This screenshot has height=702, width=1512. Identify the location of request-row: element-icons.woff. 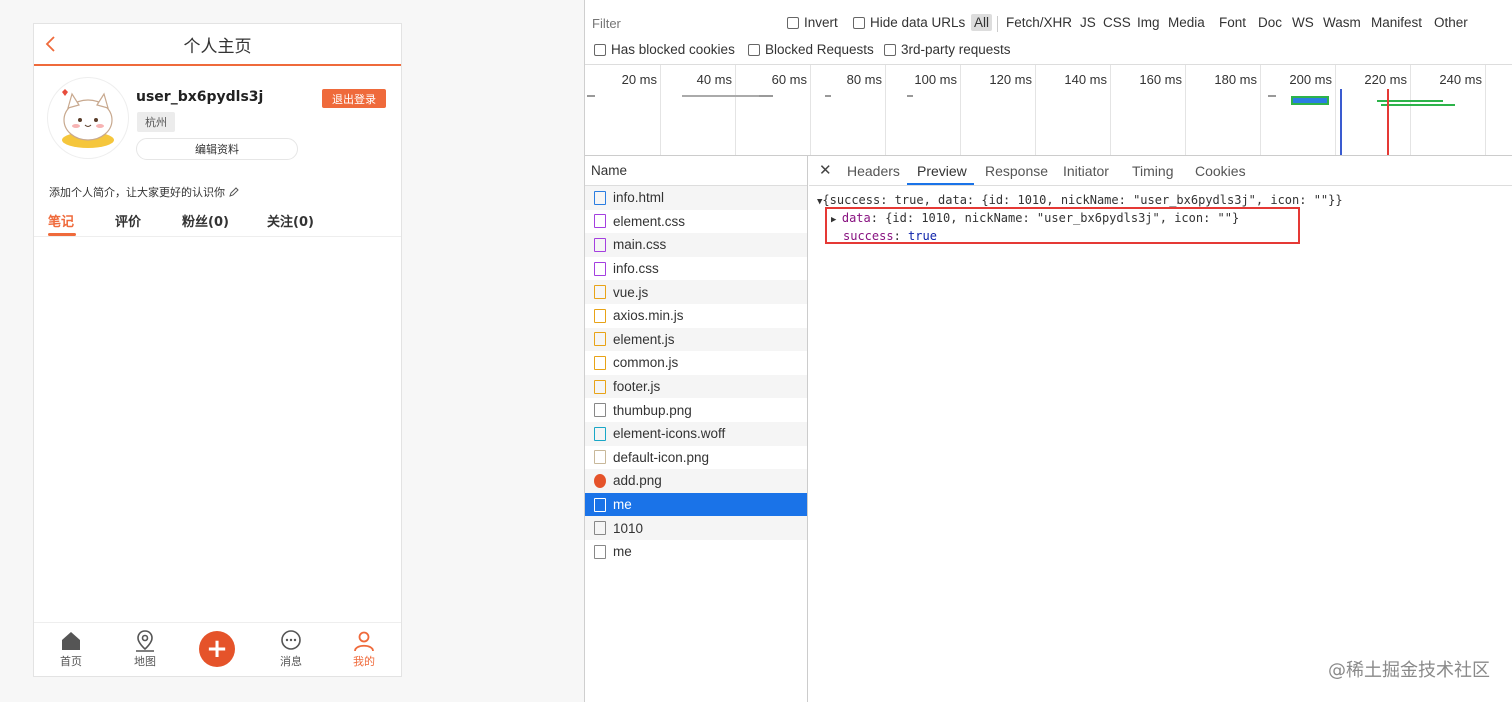
(696, 433).